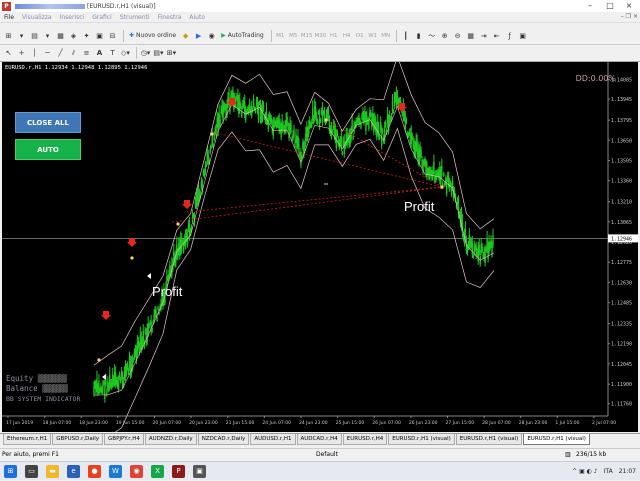  What do you see at coordinates (34, 53) in the screenshot?
I see `vertical-line-icon: │` at bounding box center [34, 53].